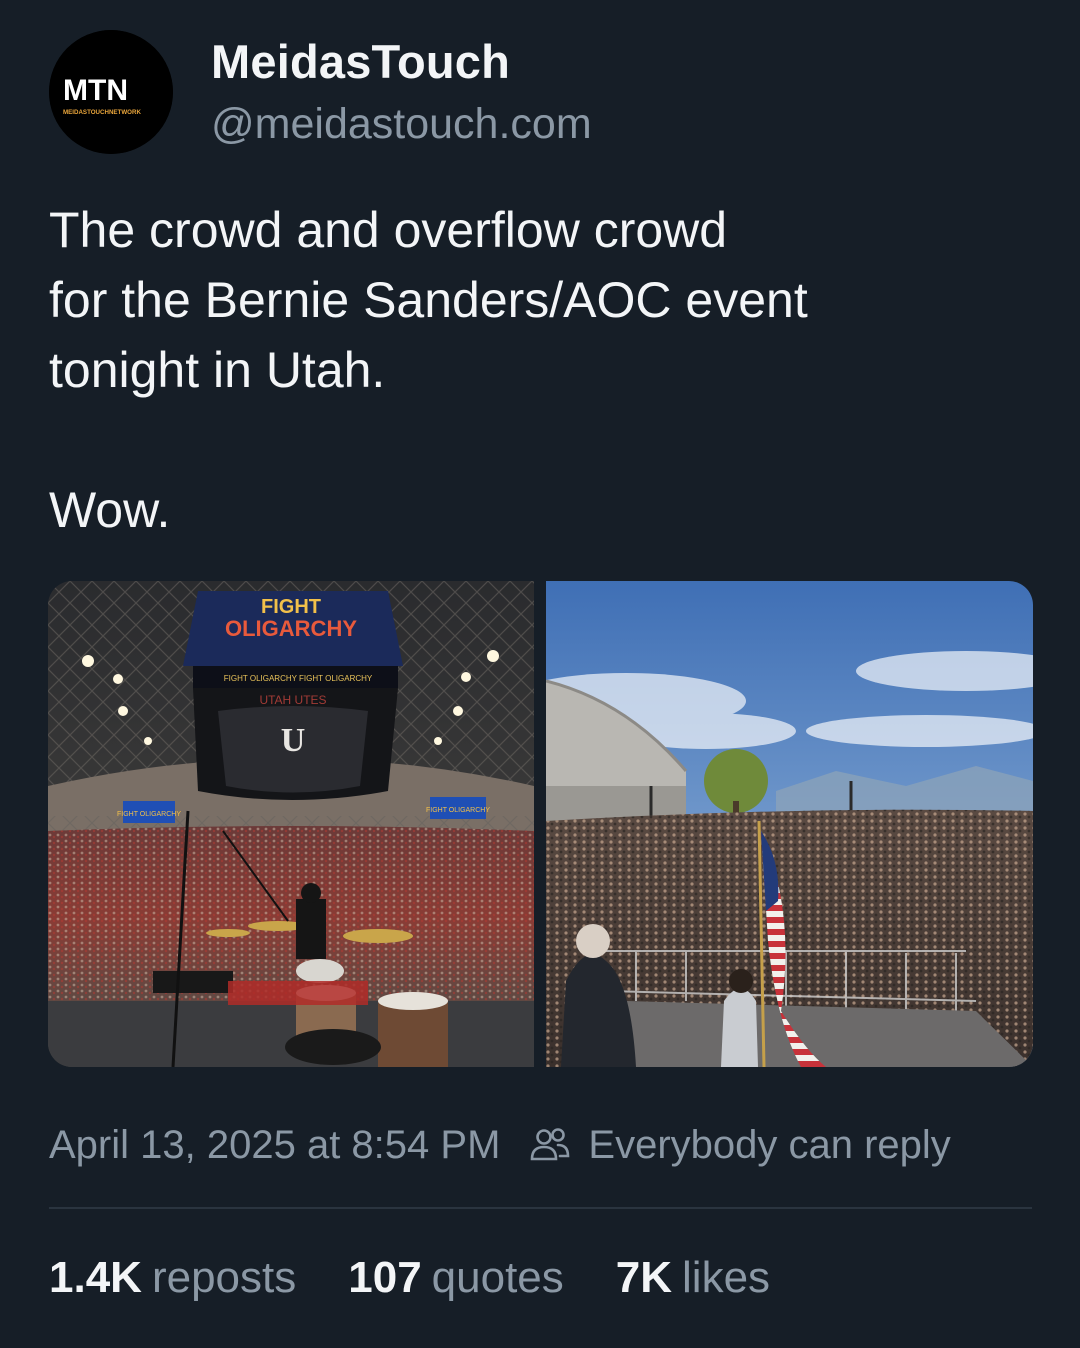 The width and height of the screenshot is (1080, 1348). Describe the element at coordinates (95, 90) in the screenshot. I see `avatar-brand-text: MTN` at that location.